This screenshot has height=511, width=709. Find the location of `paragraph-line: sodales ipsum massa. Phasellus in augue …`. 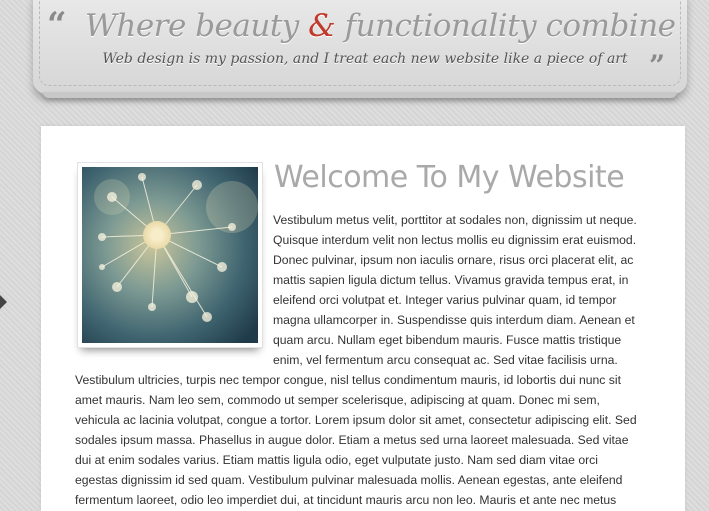

paragraph-line: sodales ipsum massa. Phasellus in augue … is located at coordinates (352, 440).